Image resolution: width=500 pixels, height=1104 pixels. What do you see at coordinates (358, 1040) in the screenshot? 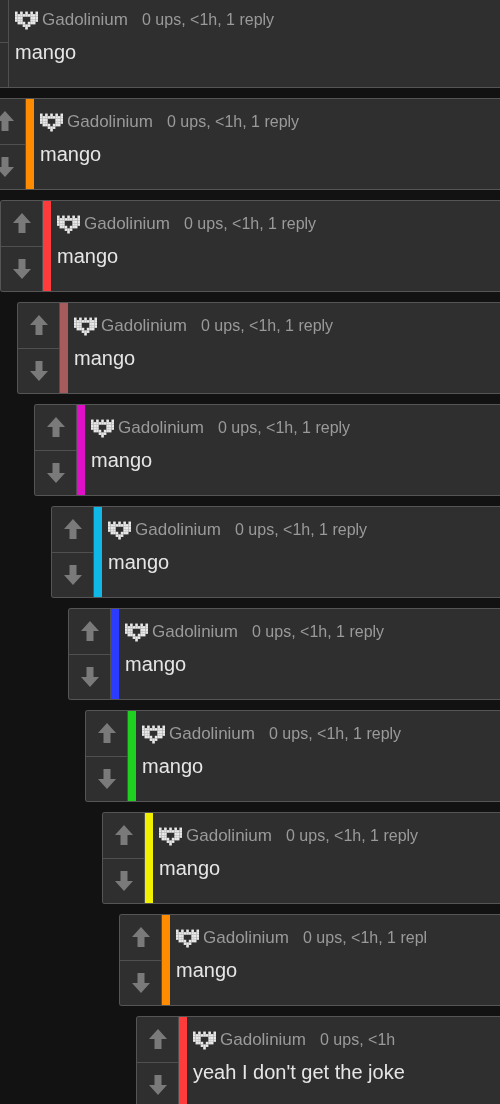
I see `comment-meta: 0 ups, <1h` at bounding box center [358, 1040].